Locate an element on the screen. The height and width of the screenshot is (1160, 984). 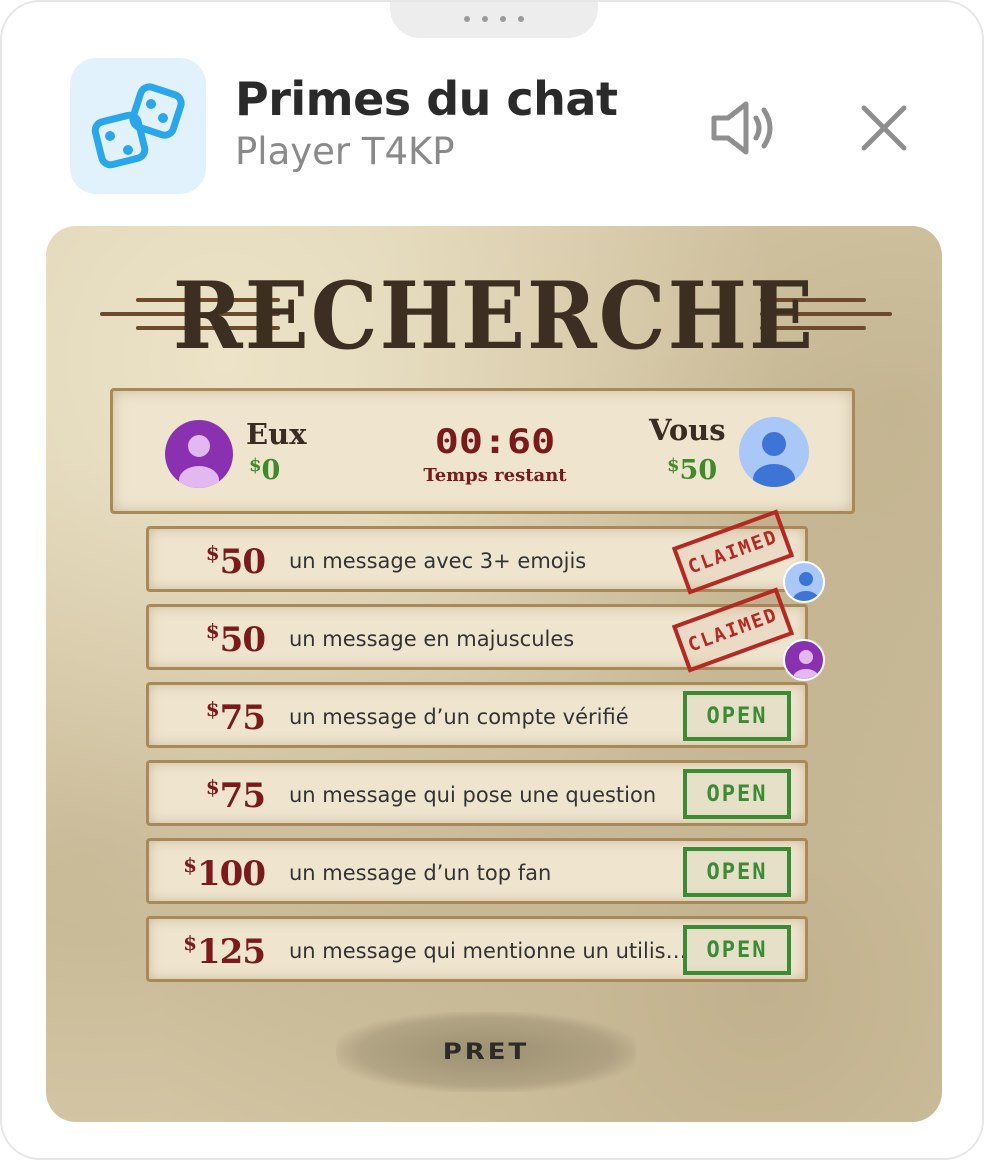
bounty-row: $50 un message avec 3+ emojis CLAIMED is located at coordinates (485, 556).